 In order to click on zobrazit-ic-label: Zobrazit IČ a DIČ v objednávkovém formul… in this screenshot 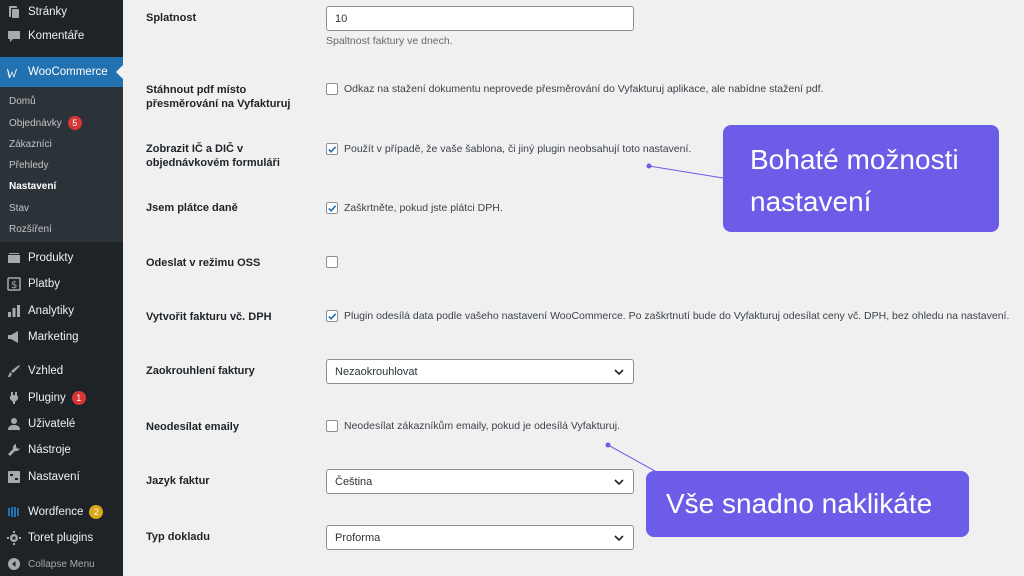, I will do `click(213, 156)`.